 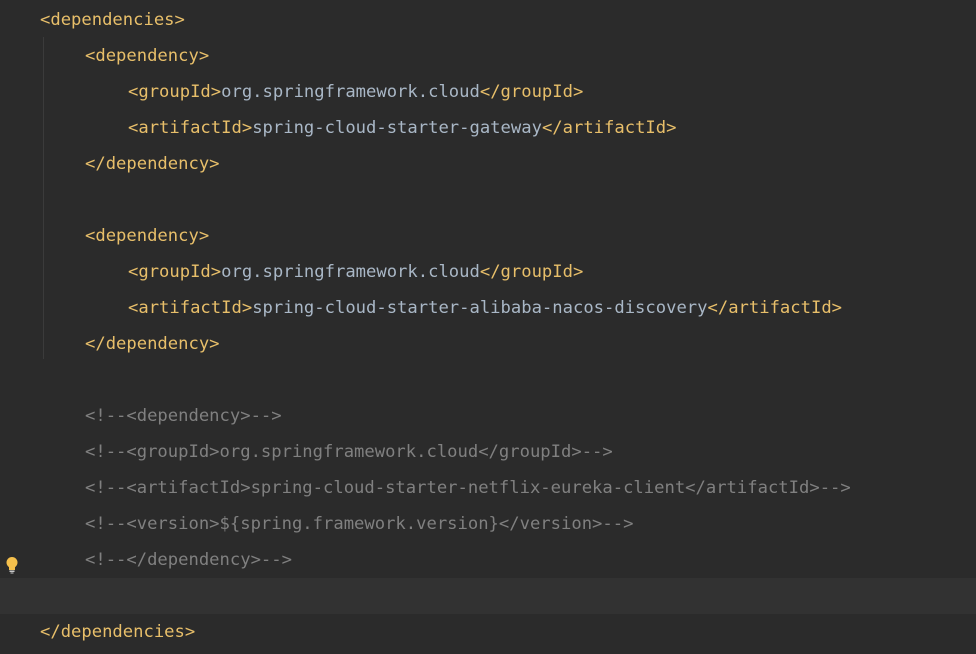 I want to click on code-line: <!--<dependency>-->, so click(x=488, y=416).